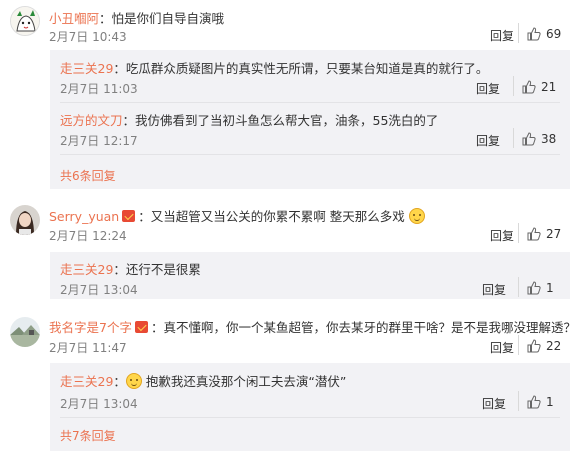  I want to click on reply-item: 走三关29： 抱歉我还真没那个闲工夫去演“潜伏” 2月7日 13:04 回复 1, so click(315, 394).